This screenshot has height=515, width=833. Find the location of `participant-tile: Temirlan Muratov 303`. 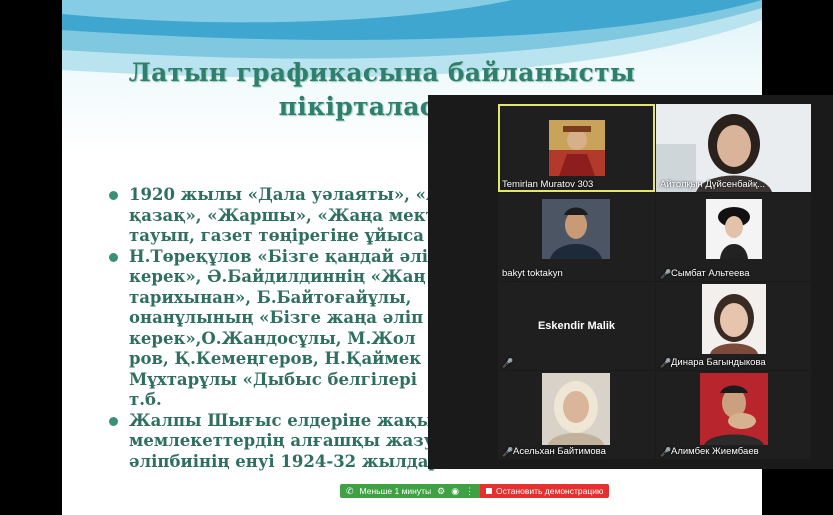

participant-tile: Temirlan Muratov 303 is located at coordinates (576, 148).